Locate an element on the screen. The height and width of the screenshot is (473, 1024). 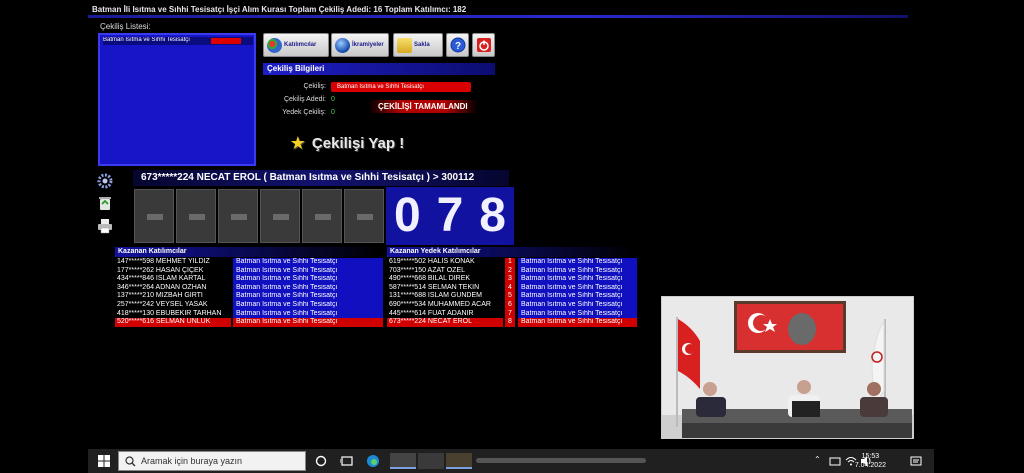
edge-browser-icon is located at coordinates (373, 461).